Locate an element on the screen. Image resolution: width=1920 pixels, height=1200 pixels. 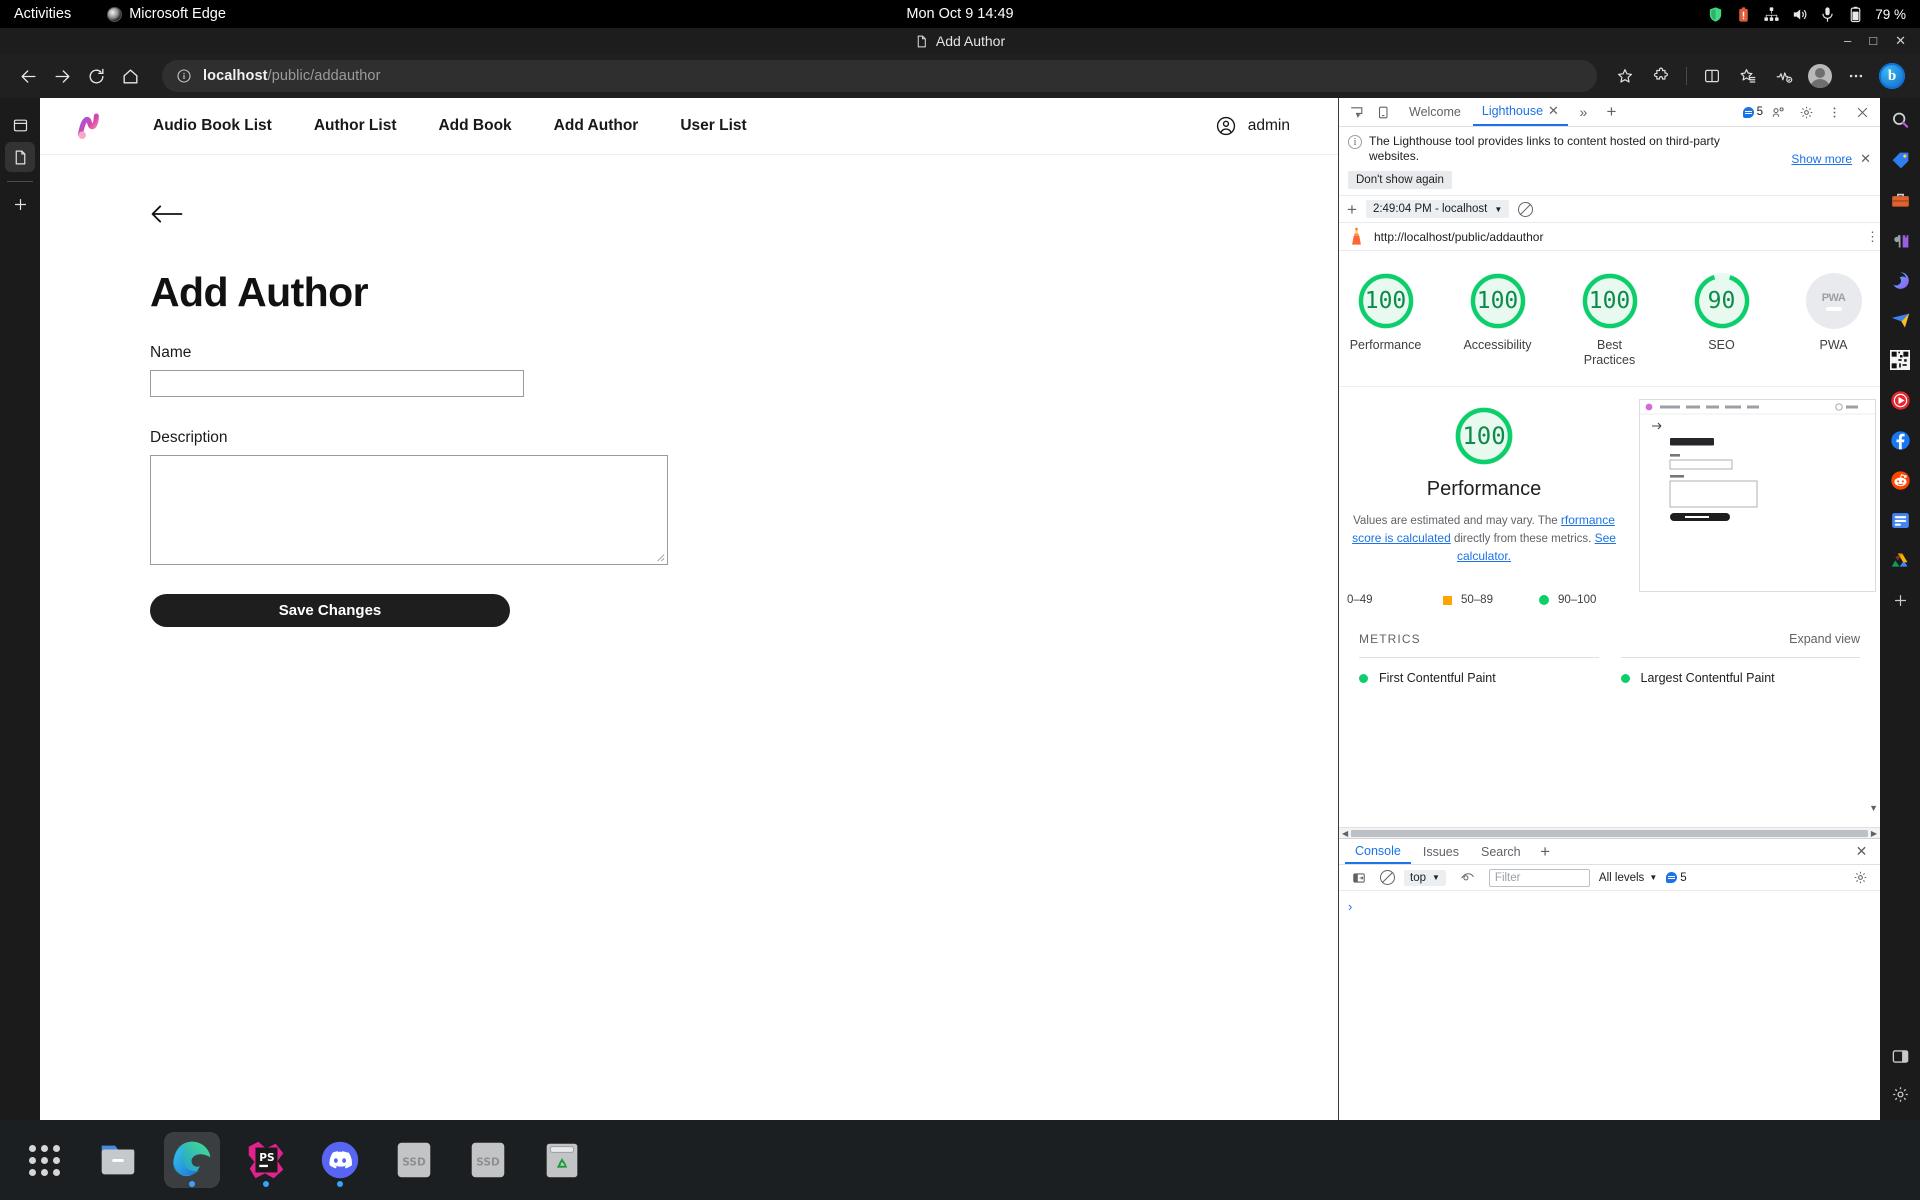
collections-icon is located at coordinates (1748, 76).